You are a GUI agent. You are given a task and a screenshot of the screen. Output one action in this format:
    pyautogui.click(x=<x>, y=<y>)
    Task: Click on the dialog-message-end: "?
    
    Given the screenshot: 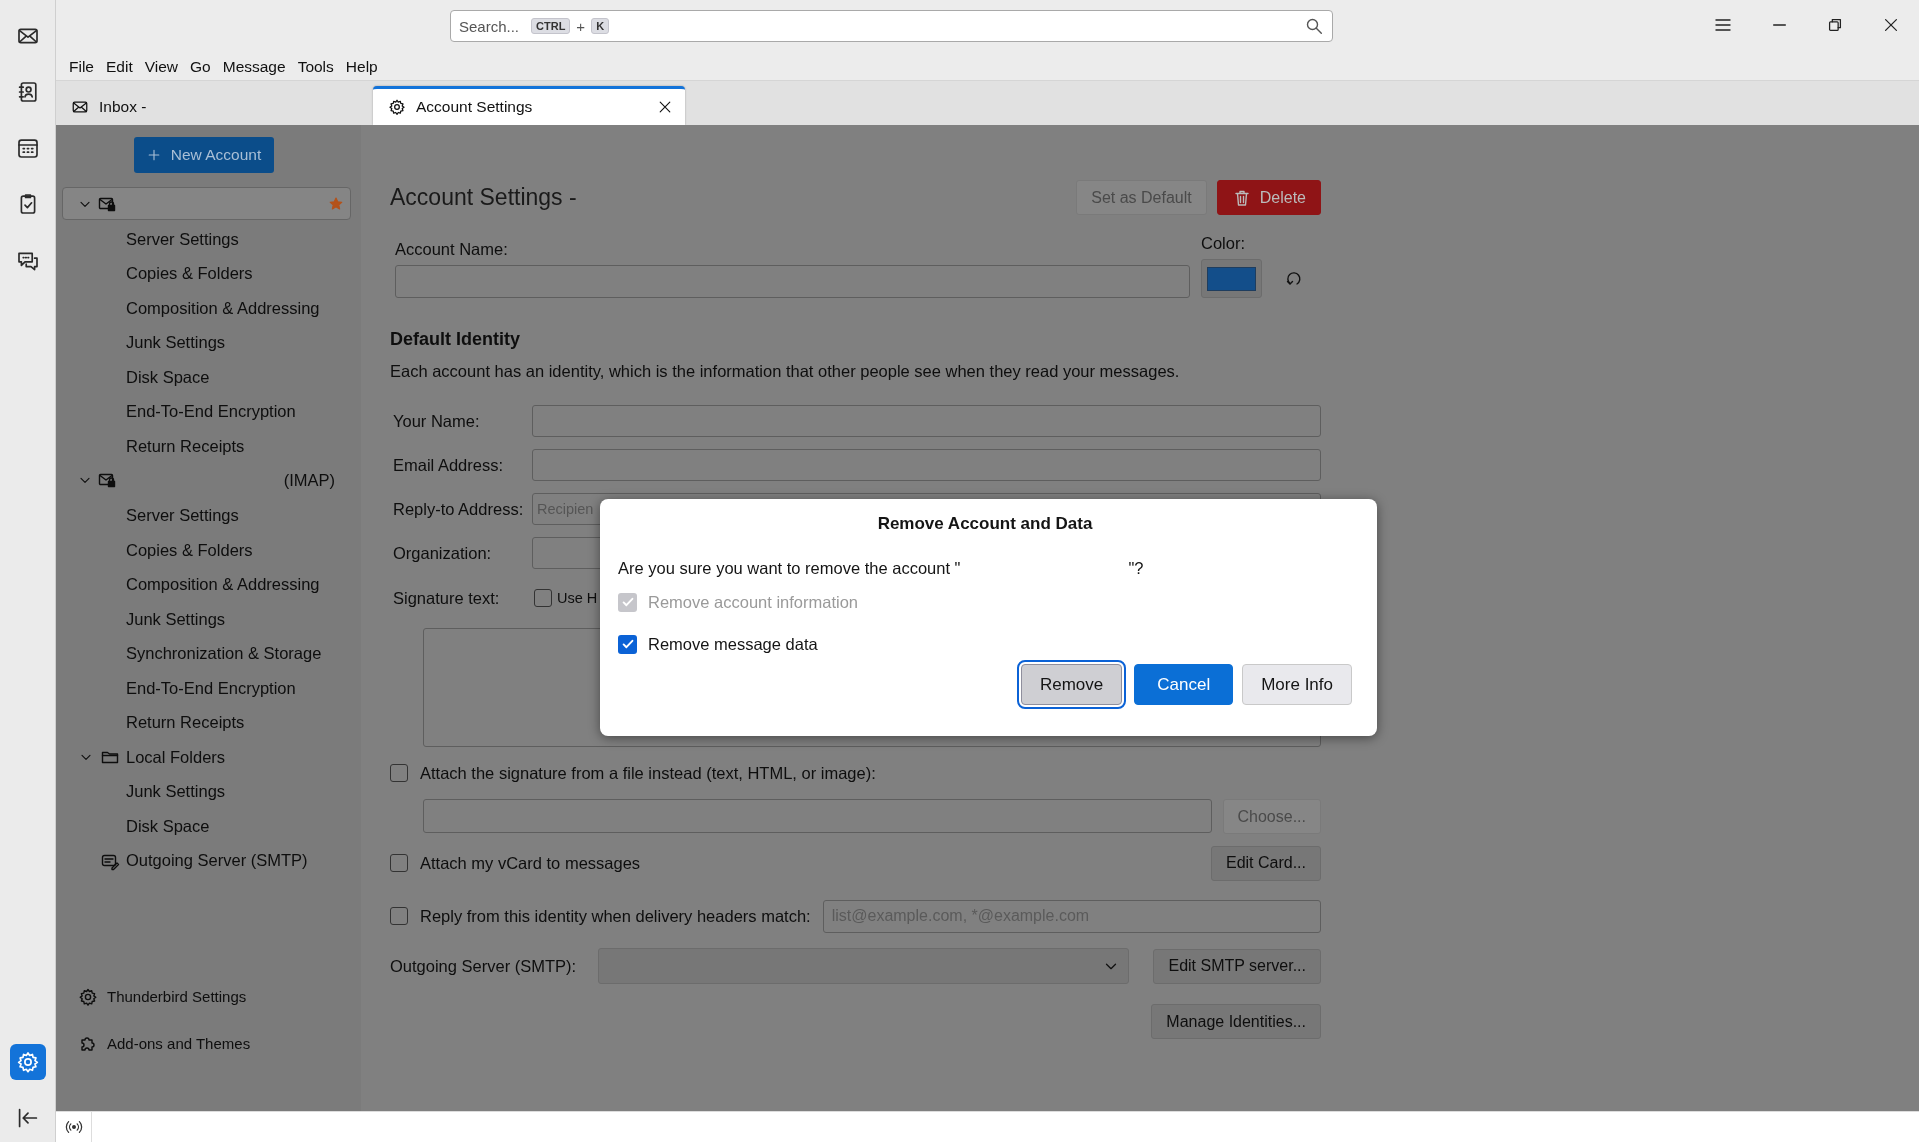 What is the action you would take?
    pyautogui.click(x=1136, y=568)
    